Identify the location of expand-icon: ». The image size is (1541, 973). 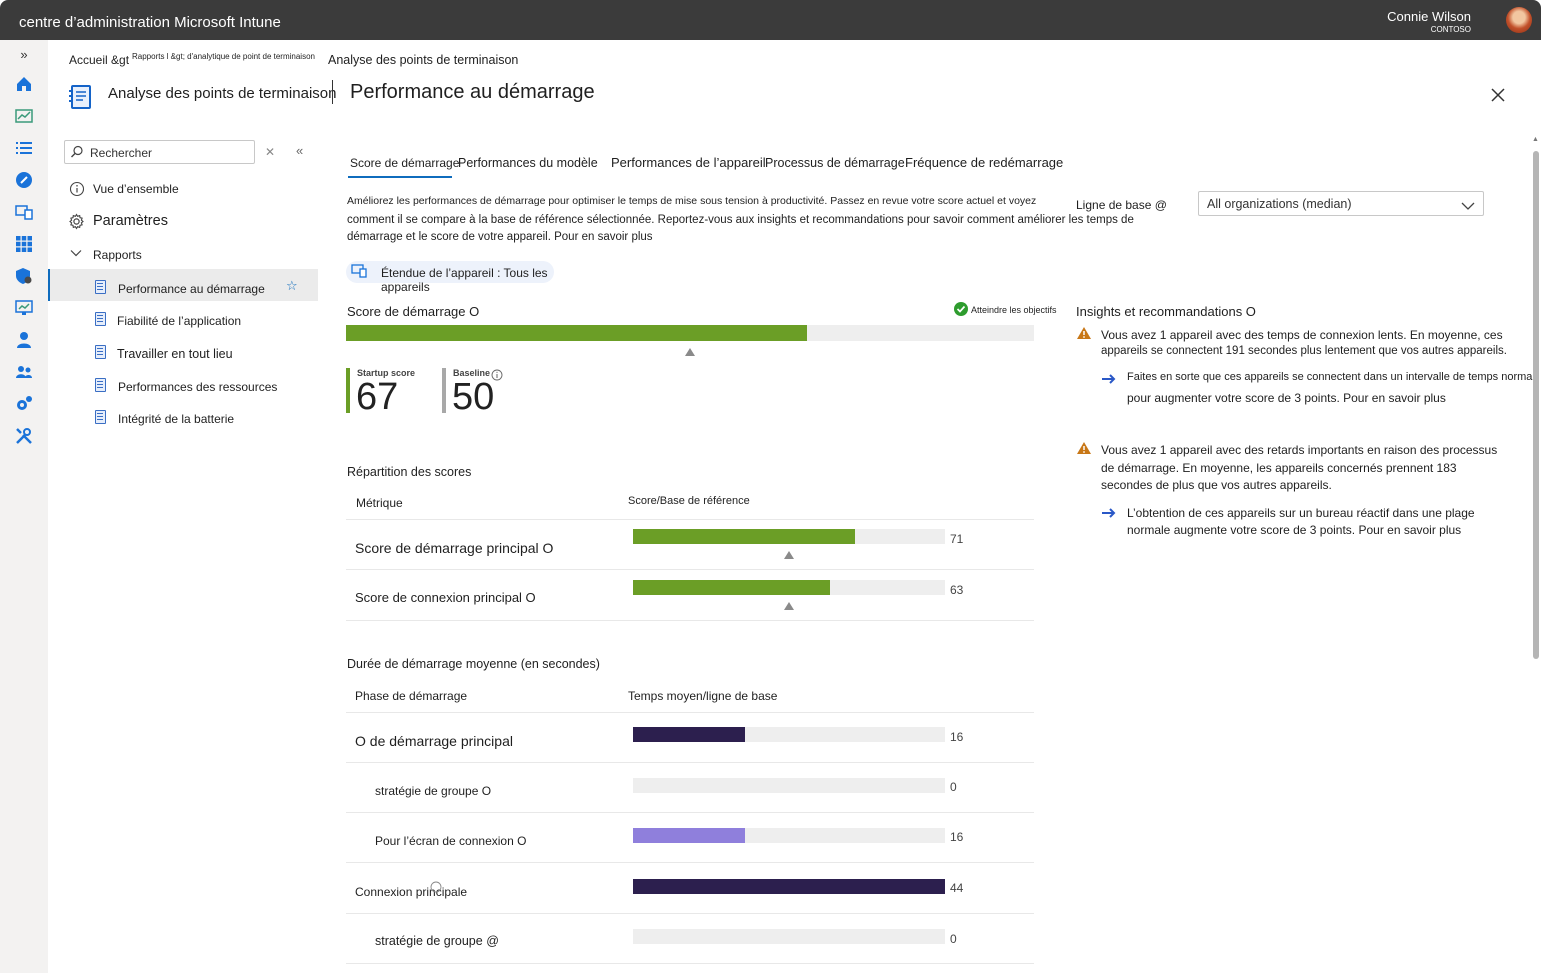
(24, 55).